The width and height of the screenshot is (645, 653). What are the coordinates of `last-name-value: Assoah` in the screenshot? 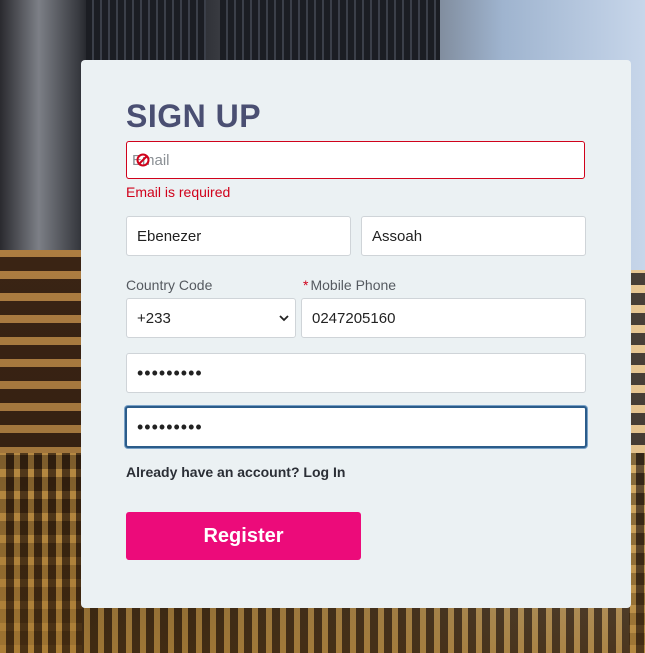 It's located at (397, 236).